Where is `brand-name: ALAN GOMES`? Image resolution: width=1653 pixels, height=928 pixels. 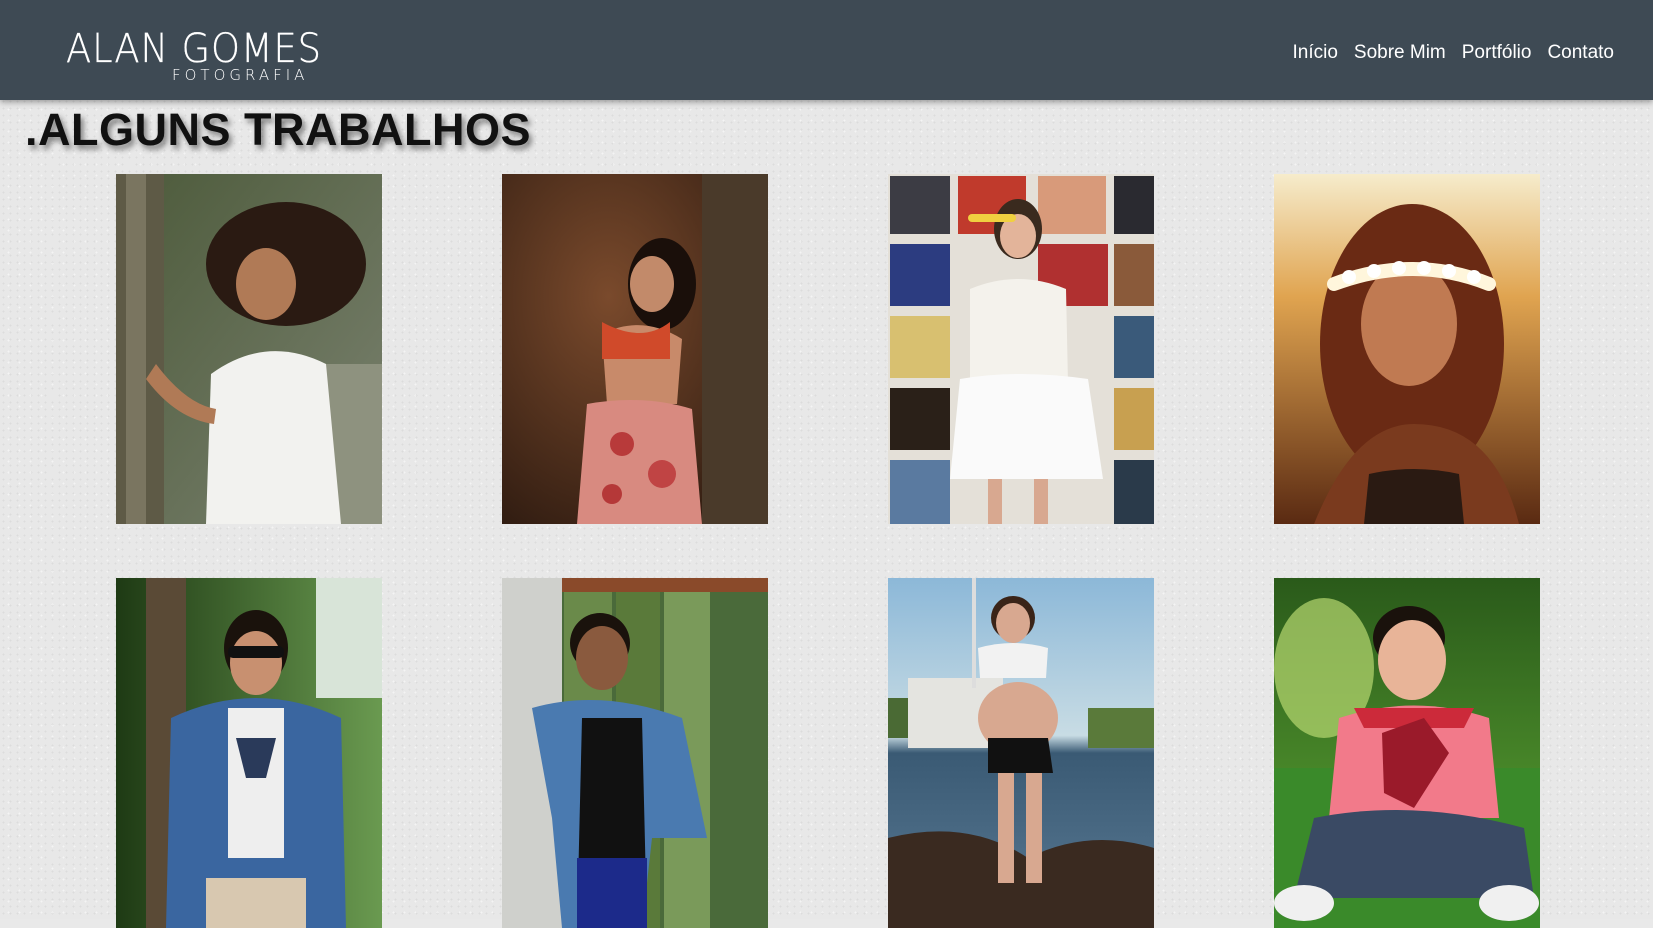
brand-name: ALAN GOMES is located at coordinates (194, 49).